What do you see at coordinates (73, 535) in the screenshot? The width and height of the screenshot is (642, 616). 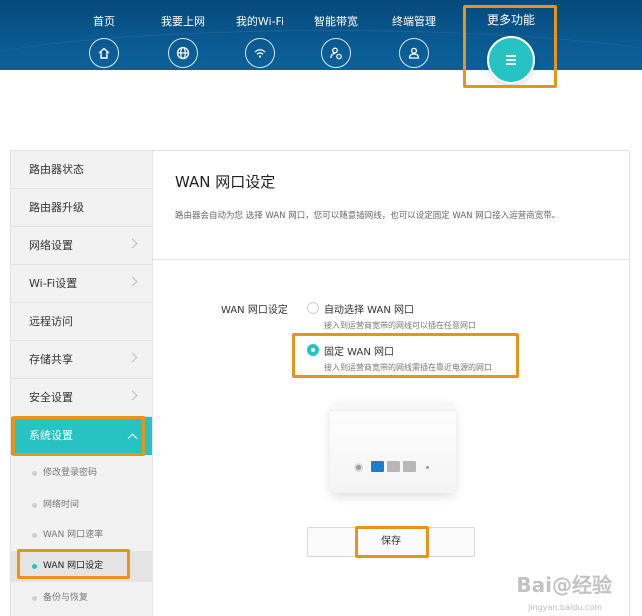 I see `sidebar-subitem-label: WAN 网口速率` at bounding box center [73, 535].